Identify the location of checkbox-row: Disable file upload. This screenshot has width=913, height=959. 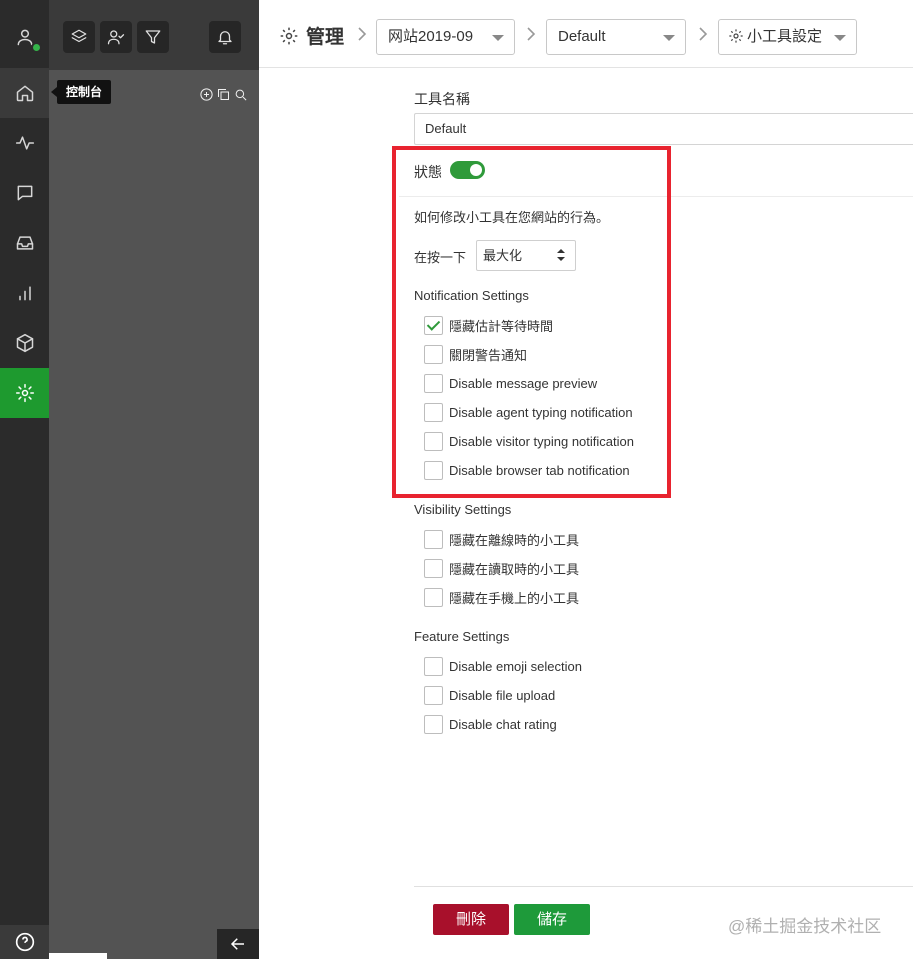
(489, 695).